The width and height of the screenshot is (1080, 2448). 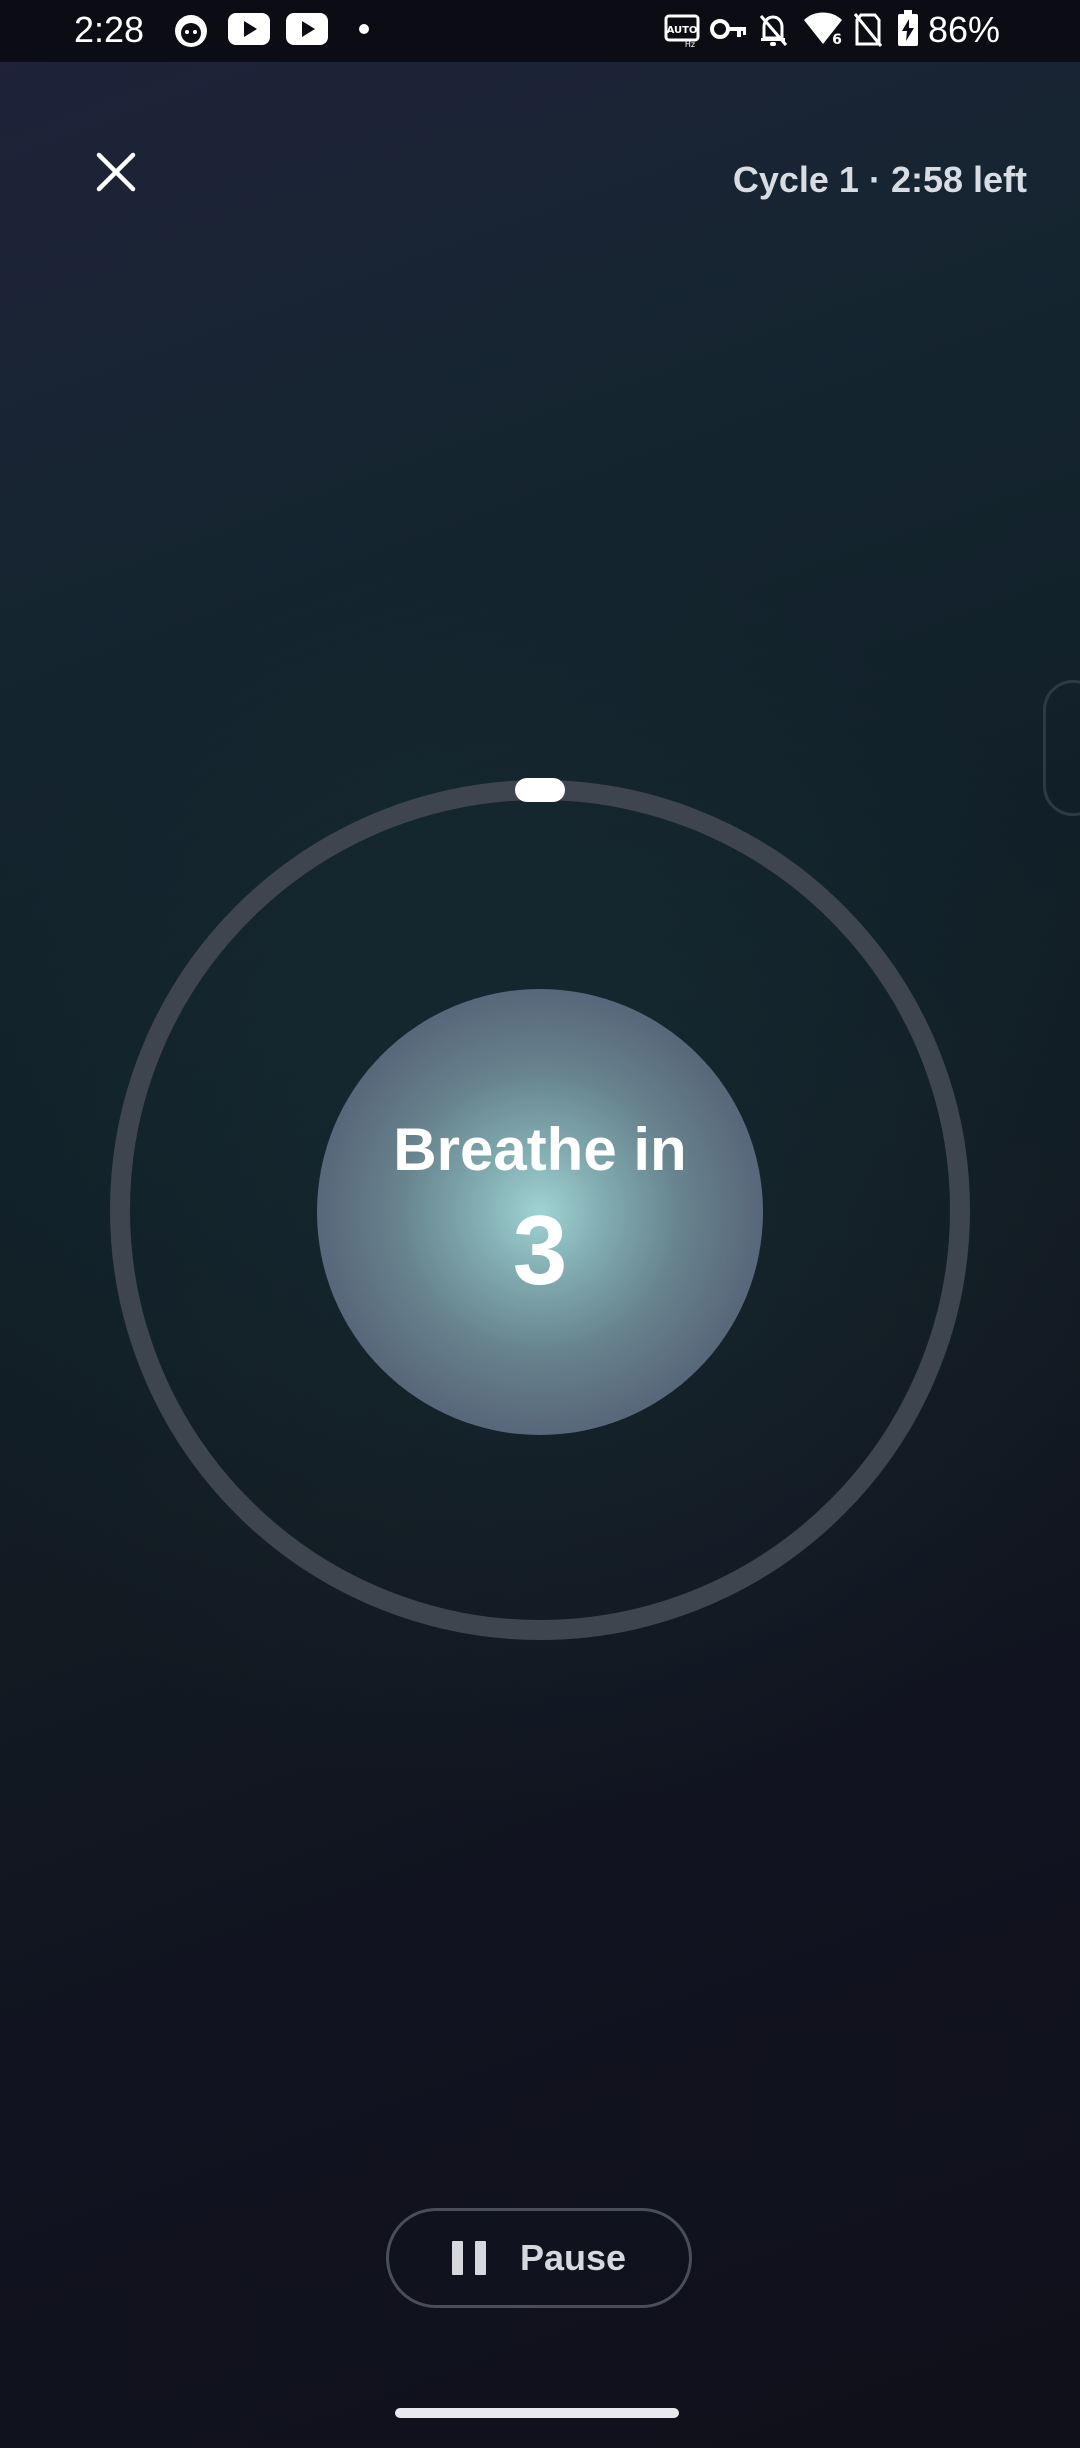 I want to click on breath-phase-label: Breathe in, so click(x=540, y=1149).